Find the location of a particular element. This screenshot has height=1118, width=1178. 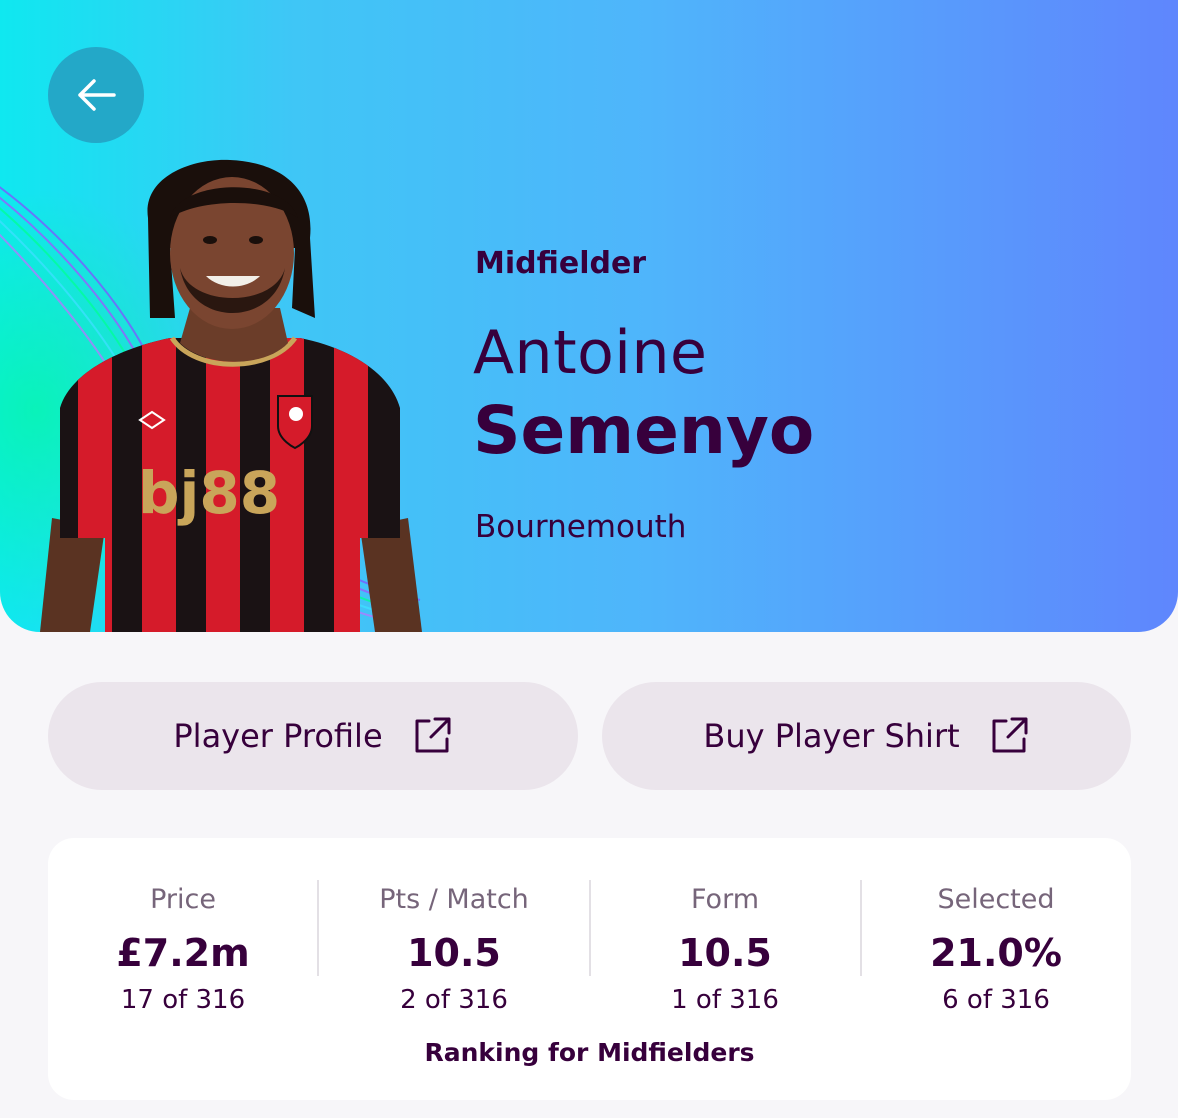

stat-label: Selected is located at coordinates (996, 899).